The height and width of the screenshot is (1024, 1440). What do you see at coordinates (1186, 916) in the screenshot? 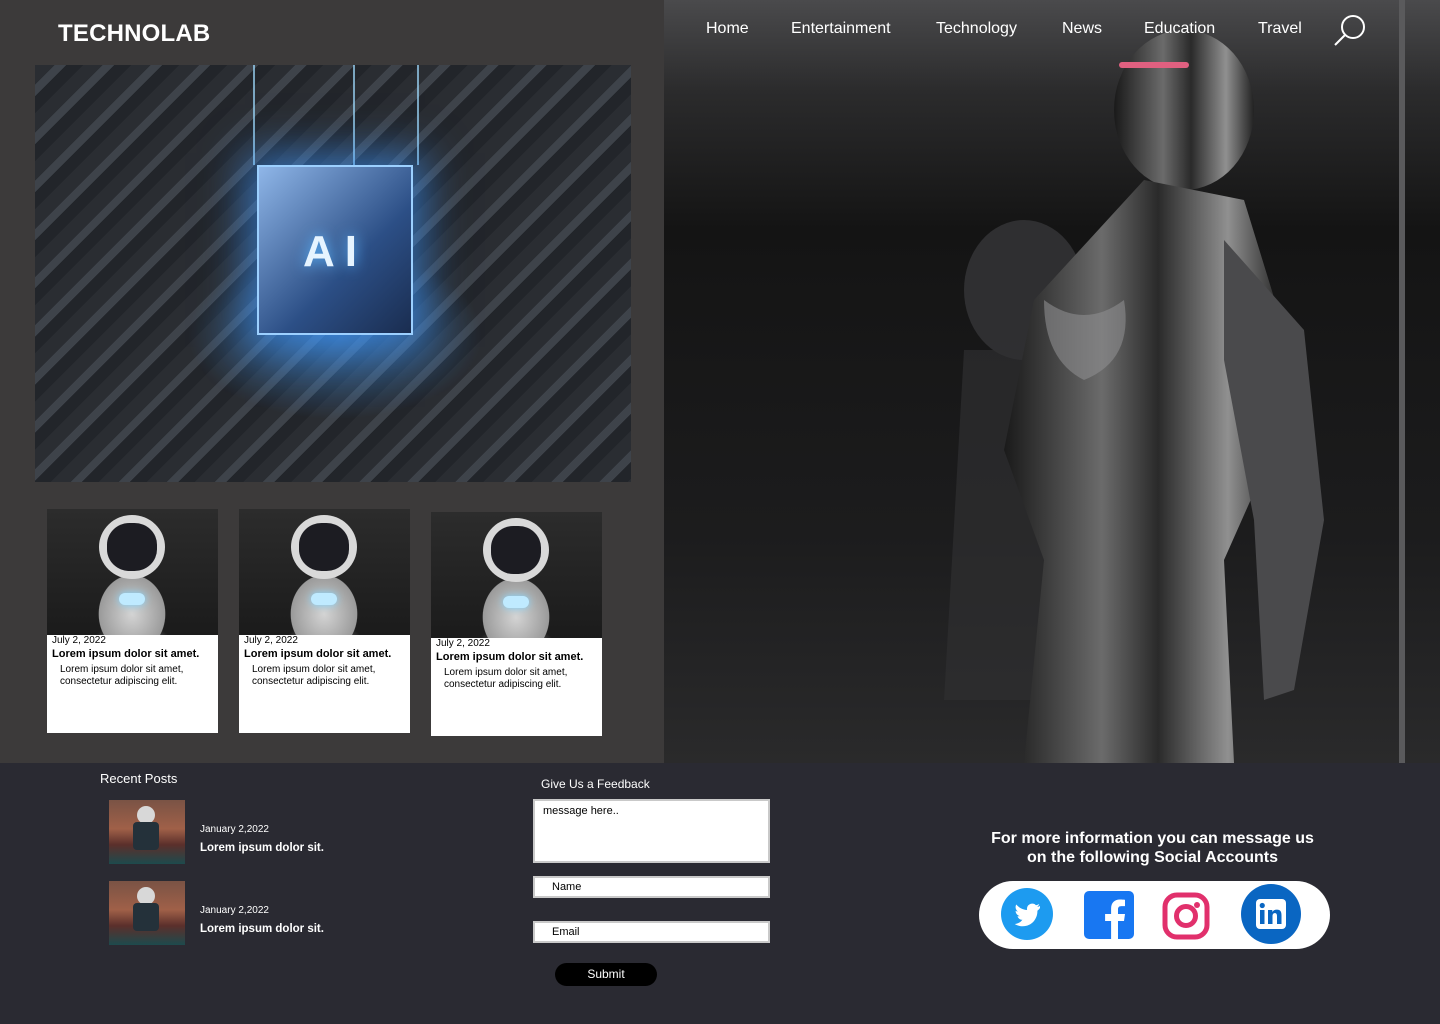
I see `instagram-icon` at bounding box center [1186, 916].